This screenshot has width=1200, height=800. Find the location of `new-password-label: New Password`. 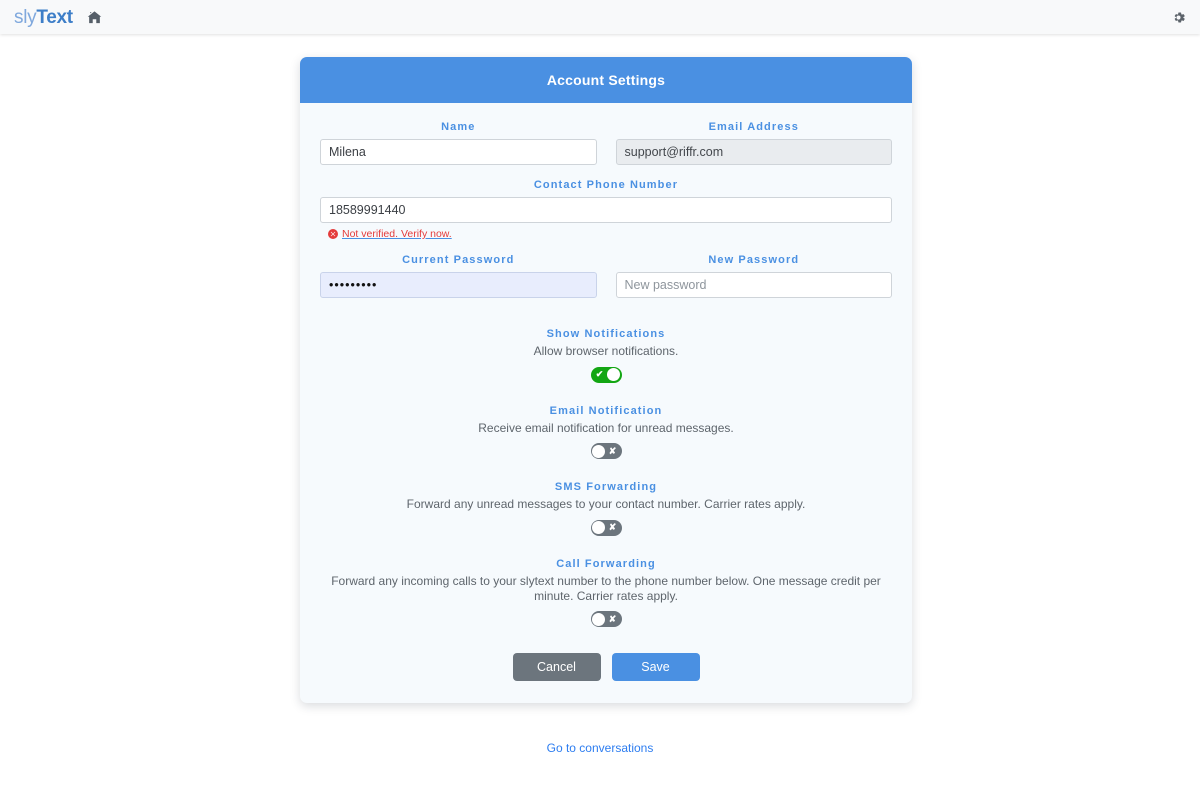

new-password-label: New Password is located at coordinates (754, 260).